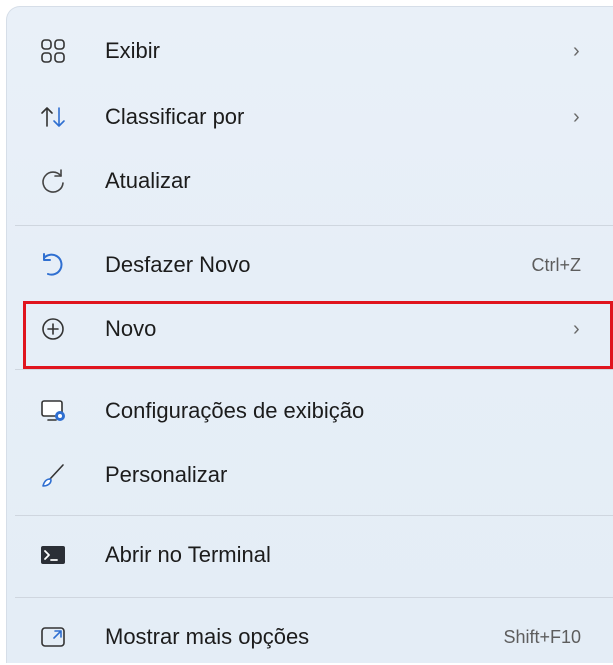 The height and width of the screenshot is (665, 613). What do you see at coordinates (542, 637) in the screenshot?
I see `shortcut-label: Shift+F10` at bounding box center [542, 637].